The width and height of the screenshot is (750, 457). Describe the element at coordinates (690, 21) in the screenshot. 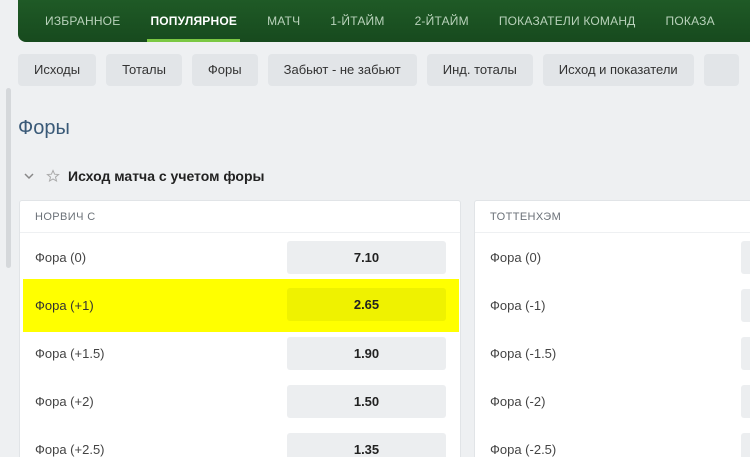

I see `tab-stats-cut: ПОКАЗА` at that location.